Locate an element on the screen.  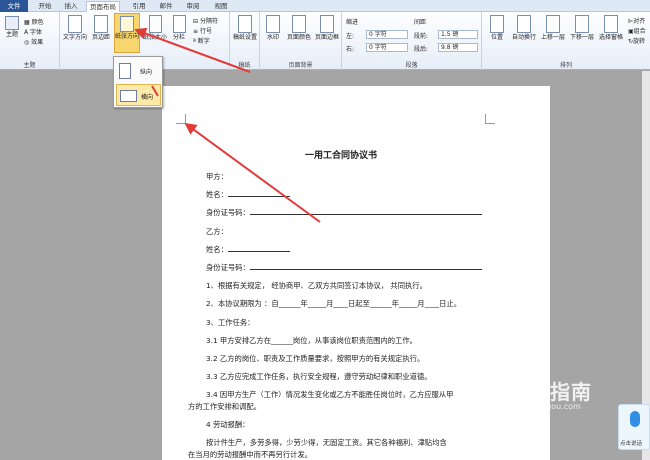
arrow-to-orientation is located at coordinates (192, 50).